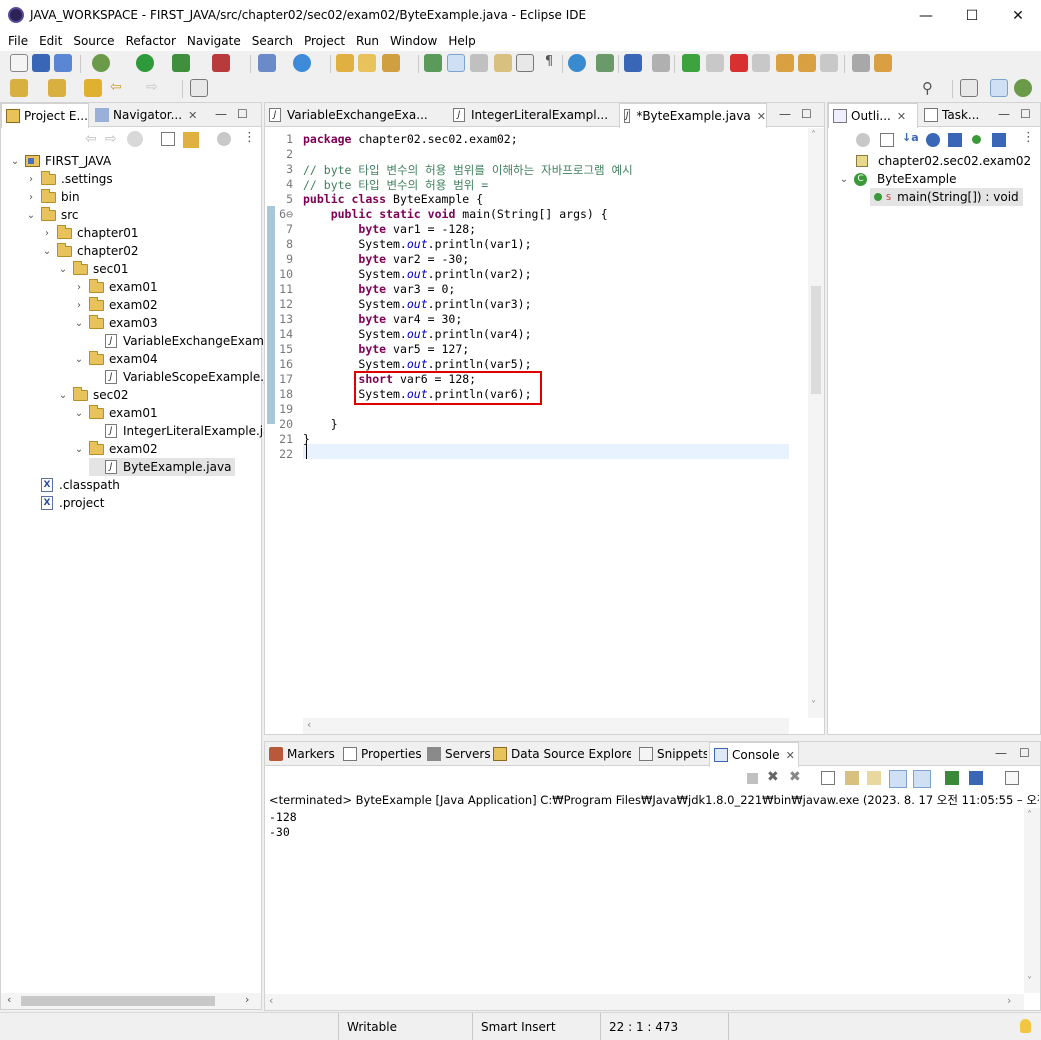 The image size is (1041, 1040). I want to click on vscroll-thumb, so click(816, 340).